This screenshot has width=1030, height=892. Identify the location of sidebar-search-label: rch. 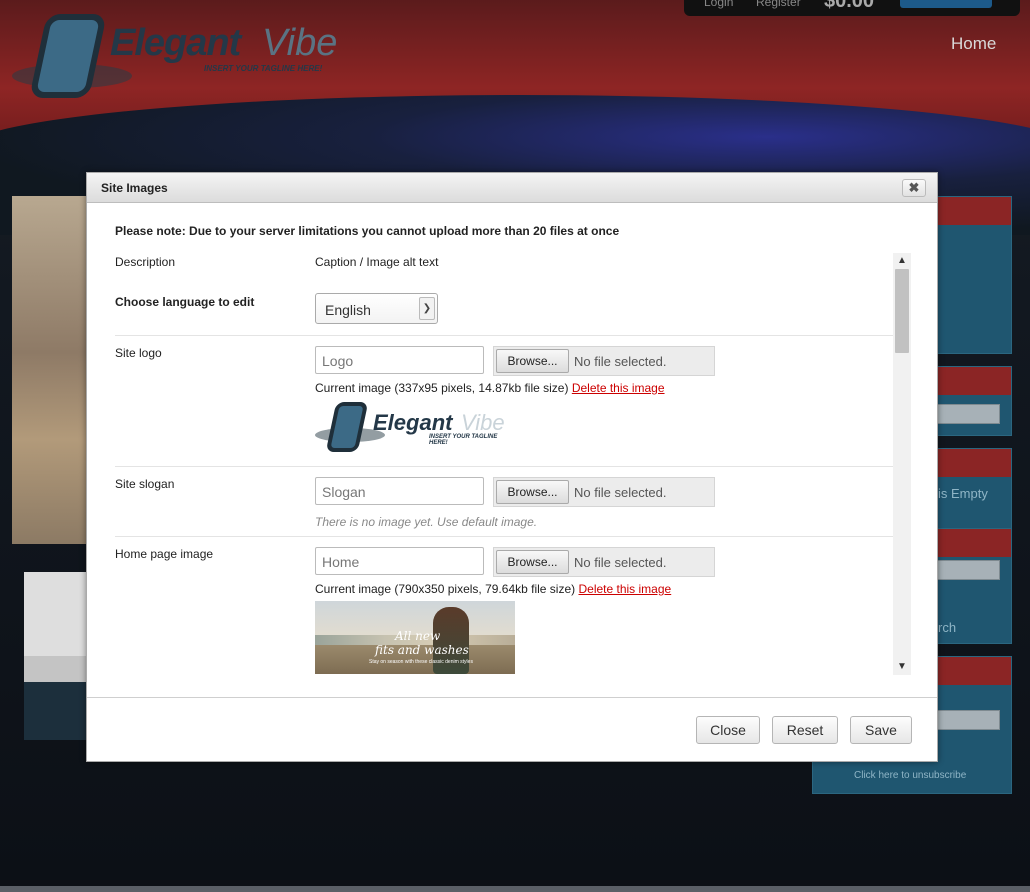
(947, 627).